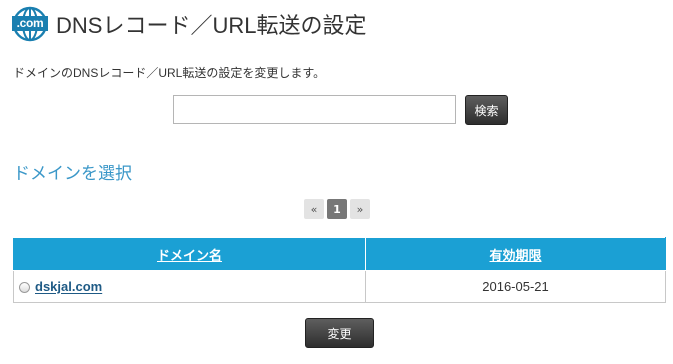 The width and height of the screenshot is (673, 364). I want to click on page-header: .com DNSレコード／URL転送の設定, so click(189, 24).